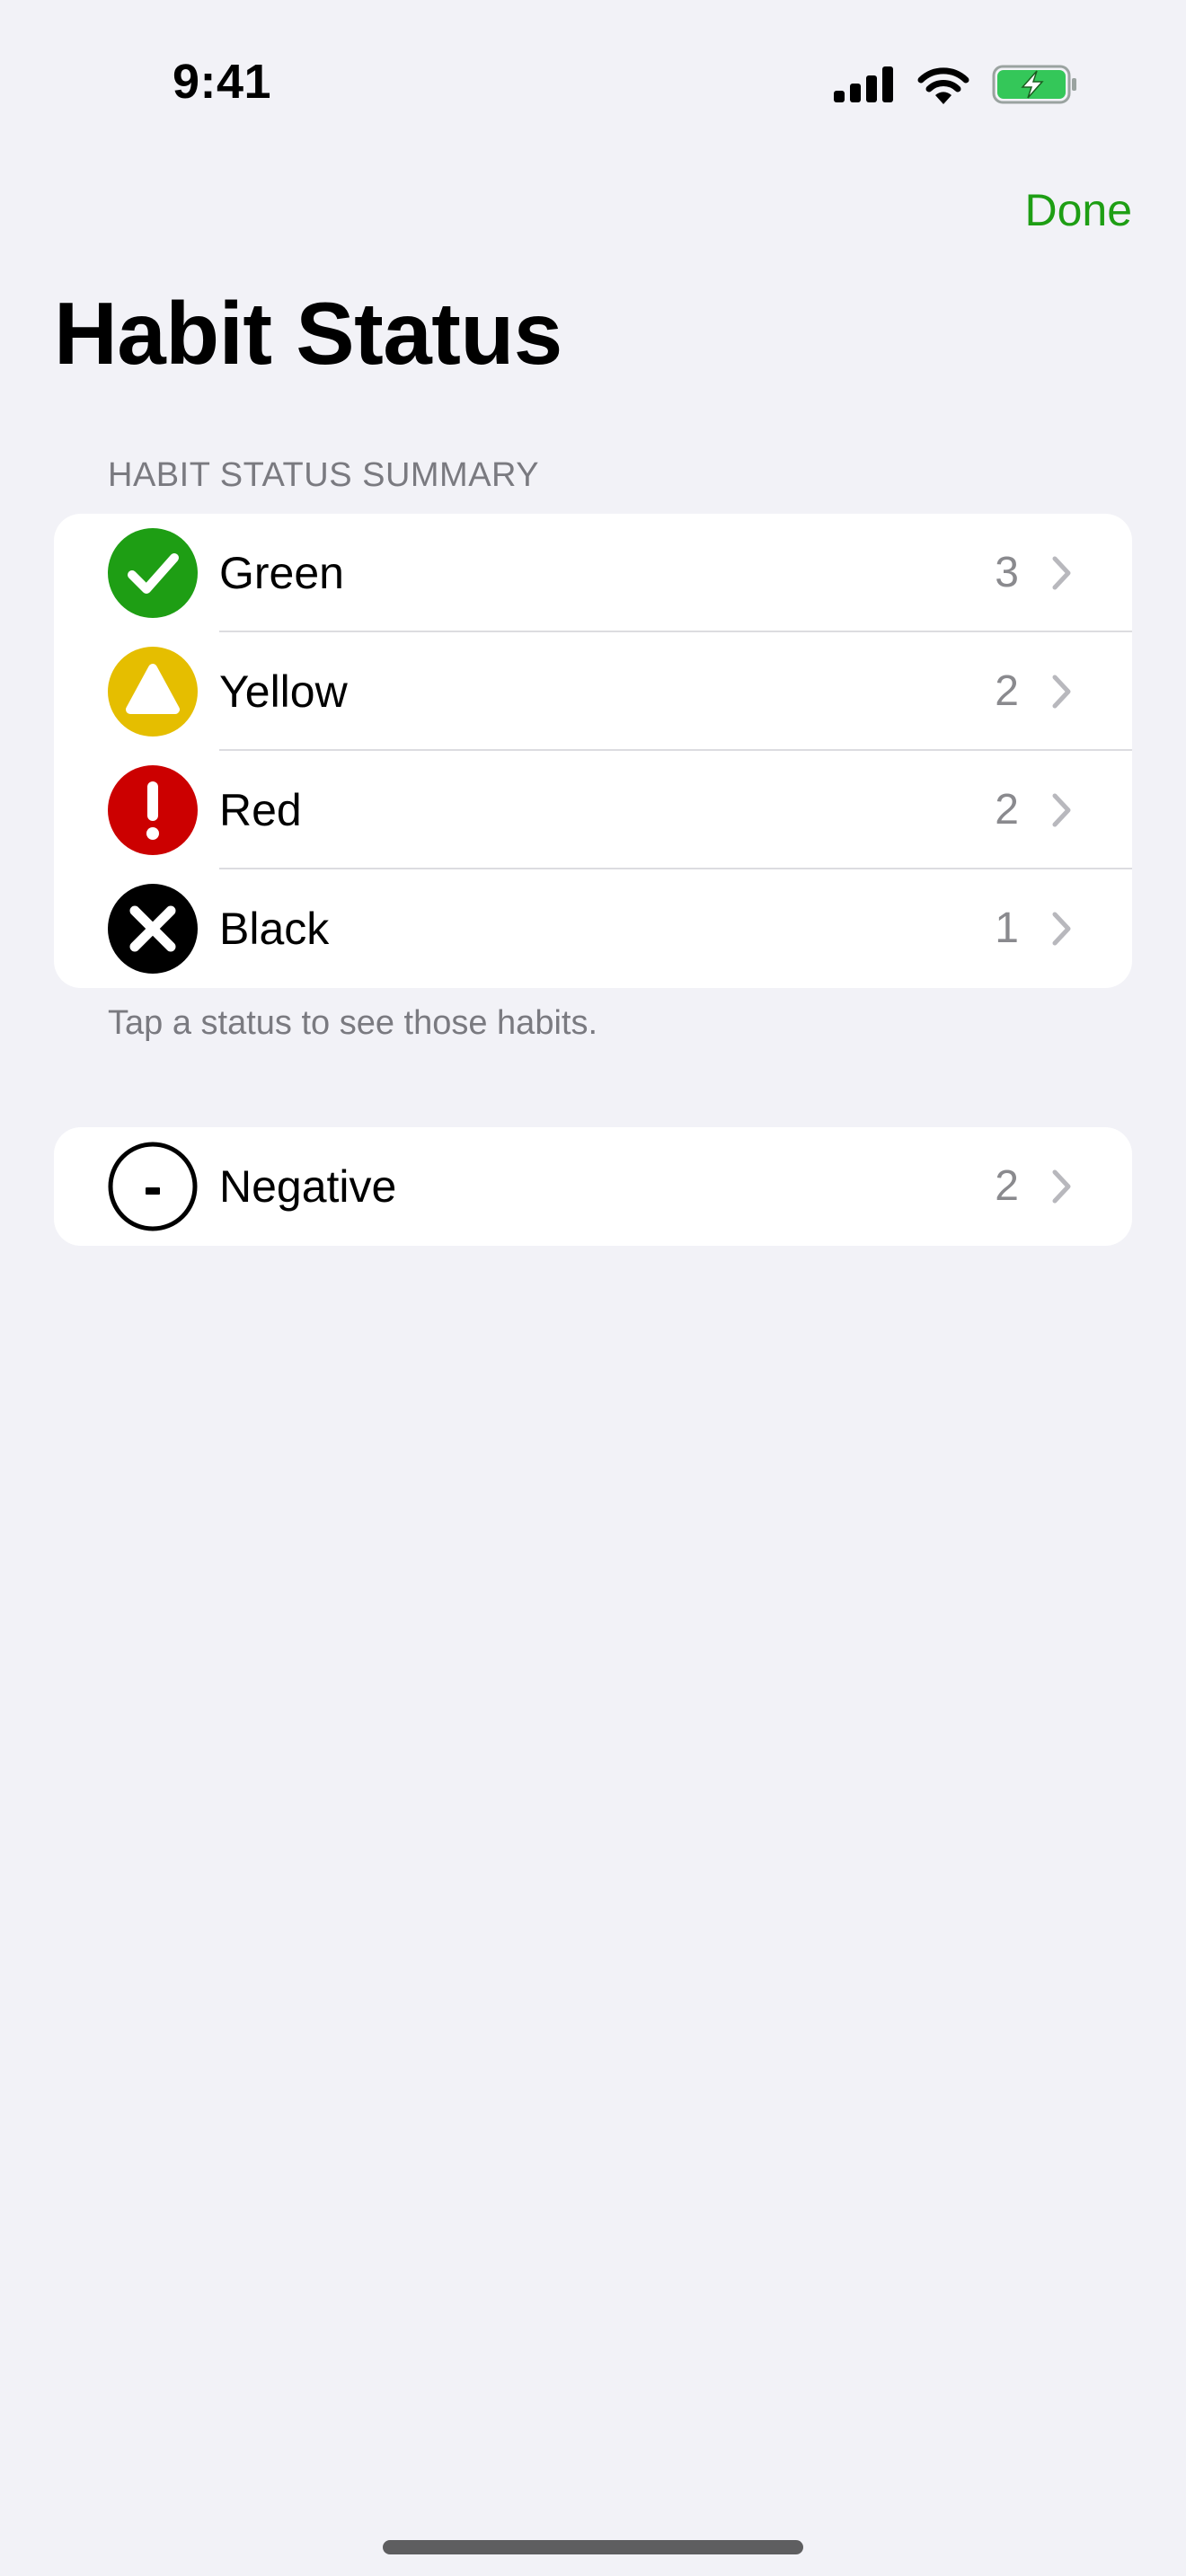  I want to click on exclamation-circle-icon, so click(153, 810).